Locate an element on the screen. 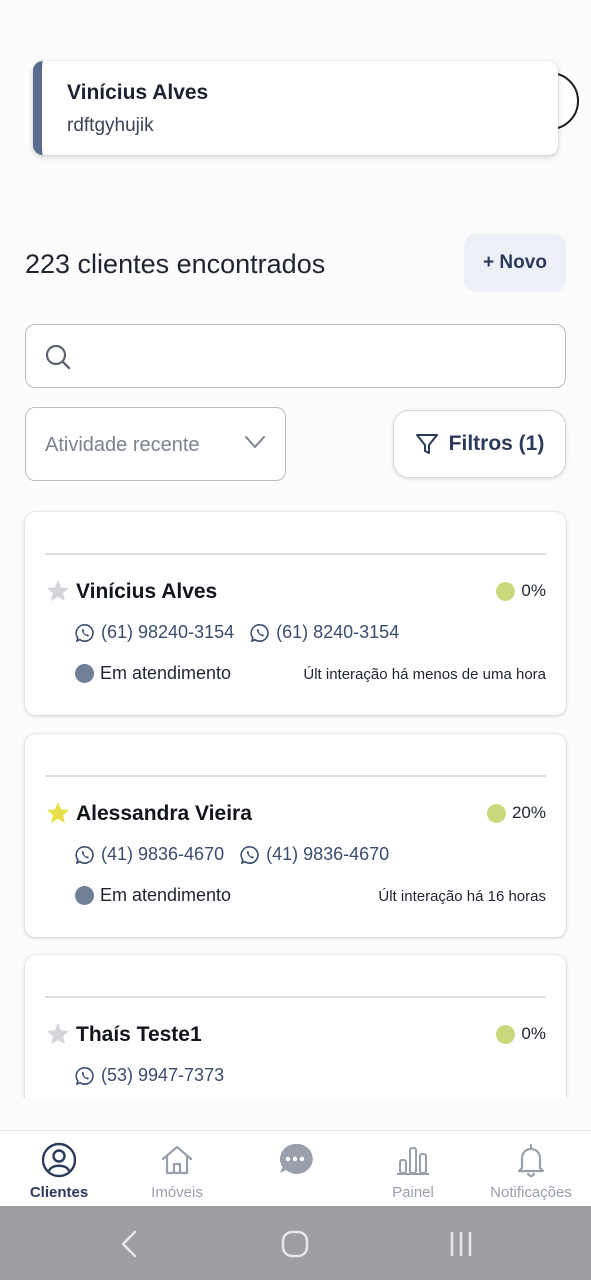 This screenshot has width=591, height=1280. sort-select: Atividade recente is located at coordinates (155, 444).